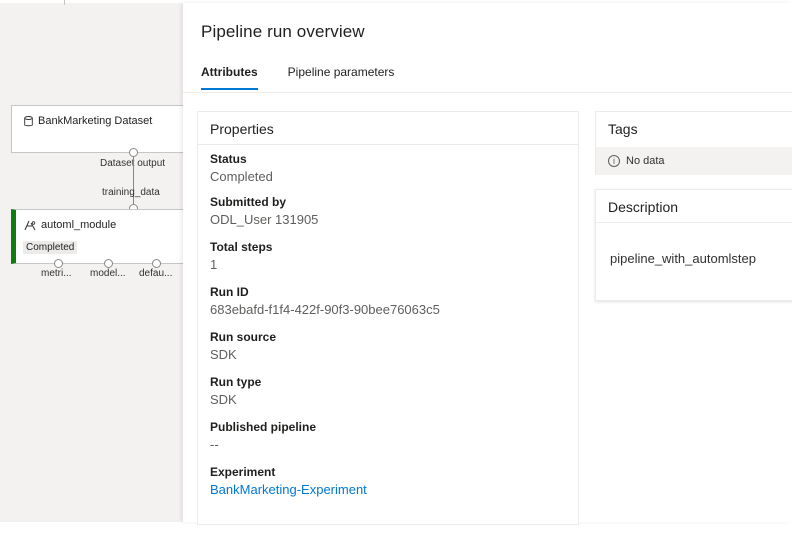 The image size is (792, 538). What do you see at coordinates (95, 121) in the screenshot?
I see `dataset-node-label: BankMarketing Dataset` at bounding box center [95, 121].